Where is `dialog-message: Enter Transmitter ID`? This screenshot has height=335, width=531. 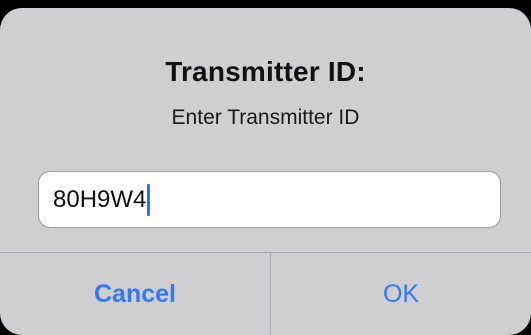 dialog-message: Enter Transmitter ID is located at coordinates (265, 117).